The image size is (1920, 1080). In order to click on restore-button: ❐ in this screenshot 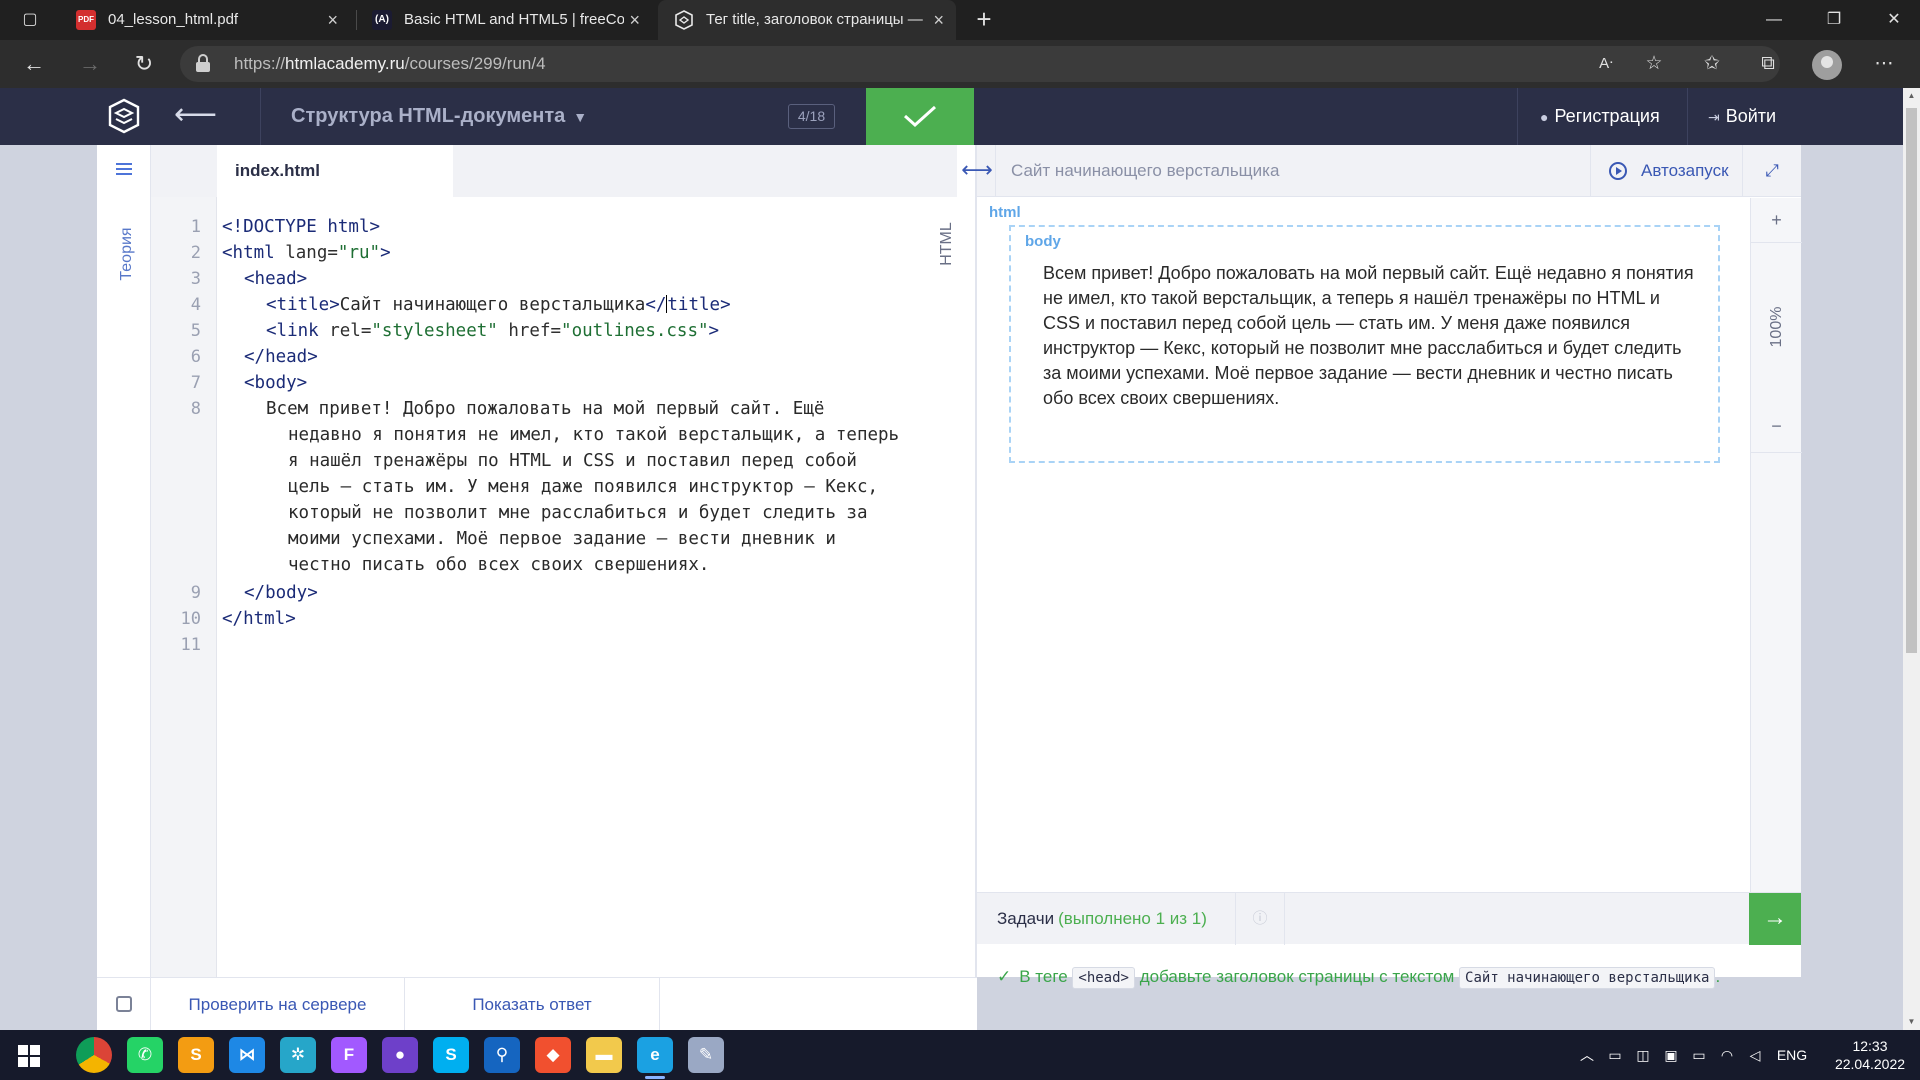, I will do `click(1834, 20)`.